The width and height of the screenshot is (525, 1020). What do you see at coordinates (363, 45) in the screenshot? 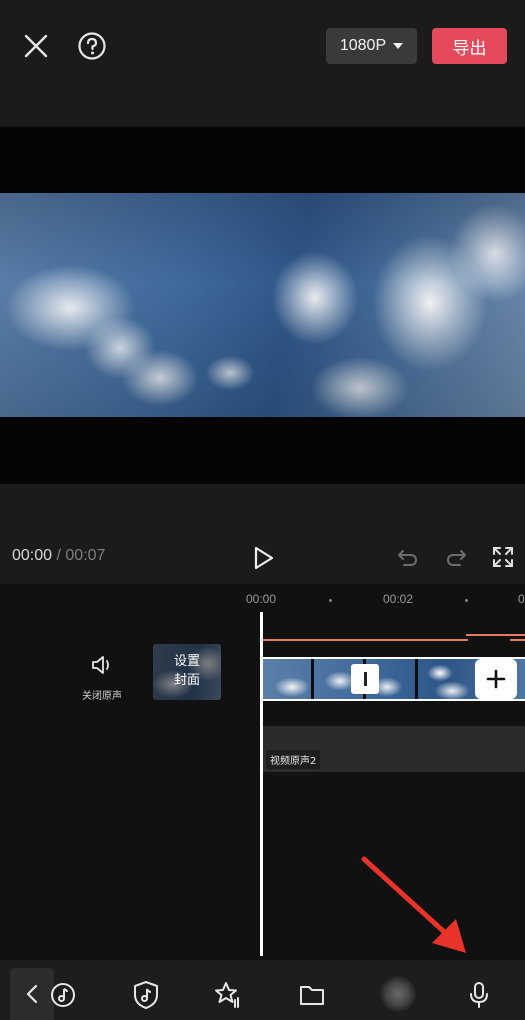
I see `resolution-label: 1080P` at bounding box center [363, 45].